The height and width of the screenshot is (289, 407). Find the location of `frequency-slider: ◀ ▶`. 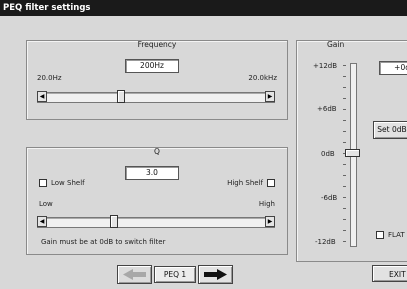

frequency-slider: ◀ ▶ is located at coordinates (156, 96).